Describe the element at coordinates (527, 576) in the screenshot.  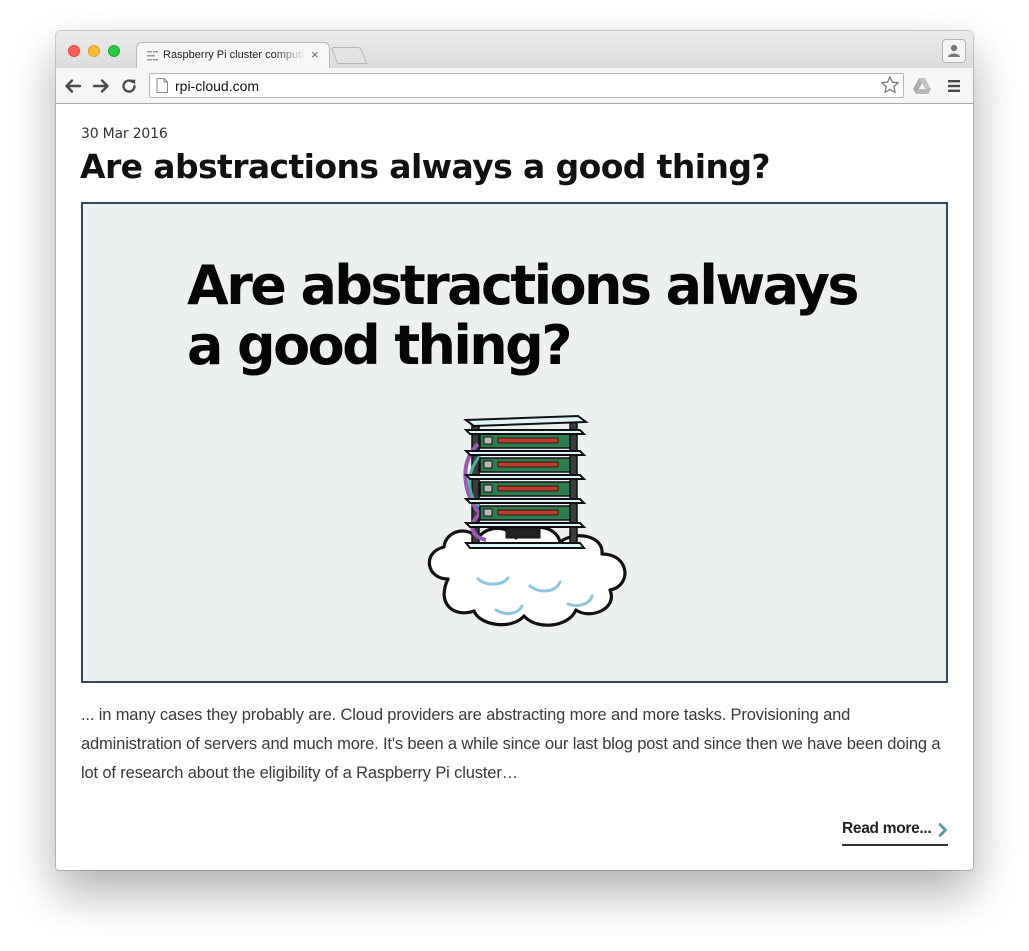
I see `cloud-icon` at that location.